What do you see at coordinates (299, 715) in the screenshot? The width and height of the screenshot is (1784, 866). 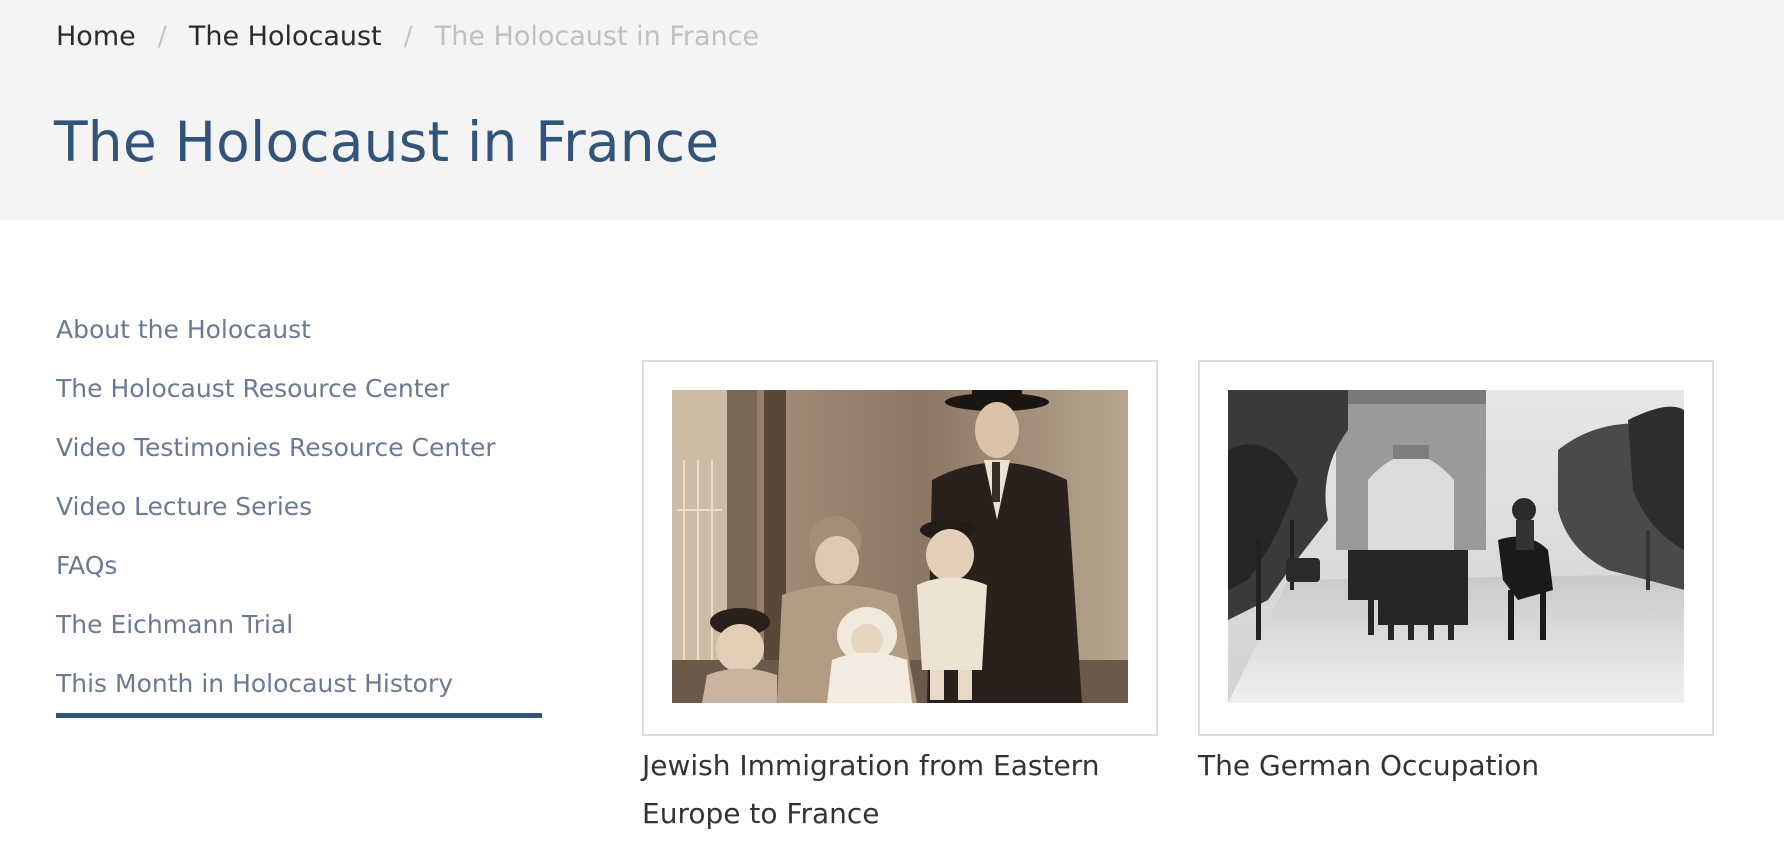 I see `sidebar-active-indicator` at bounding box center [299, 715].